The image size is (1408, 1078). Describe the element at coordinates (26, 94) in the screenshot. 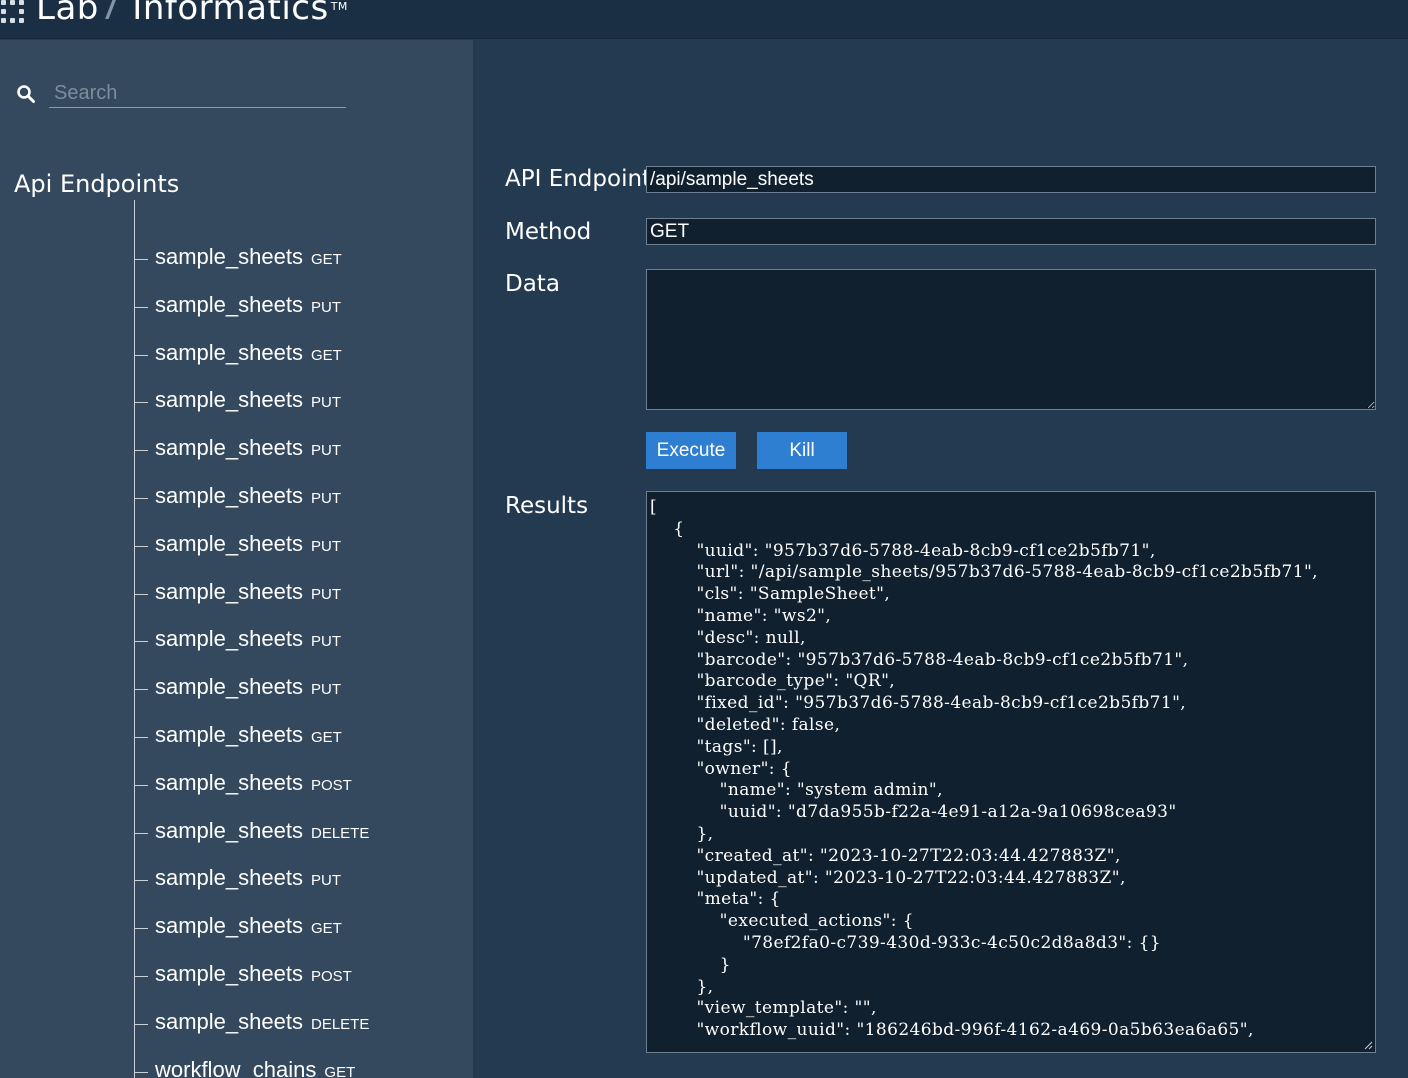

I see `search-icon` at that location.